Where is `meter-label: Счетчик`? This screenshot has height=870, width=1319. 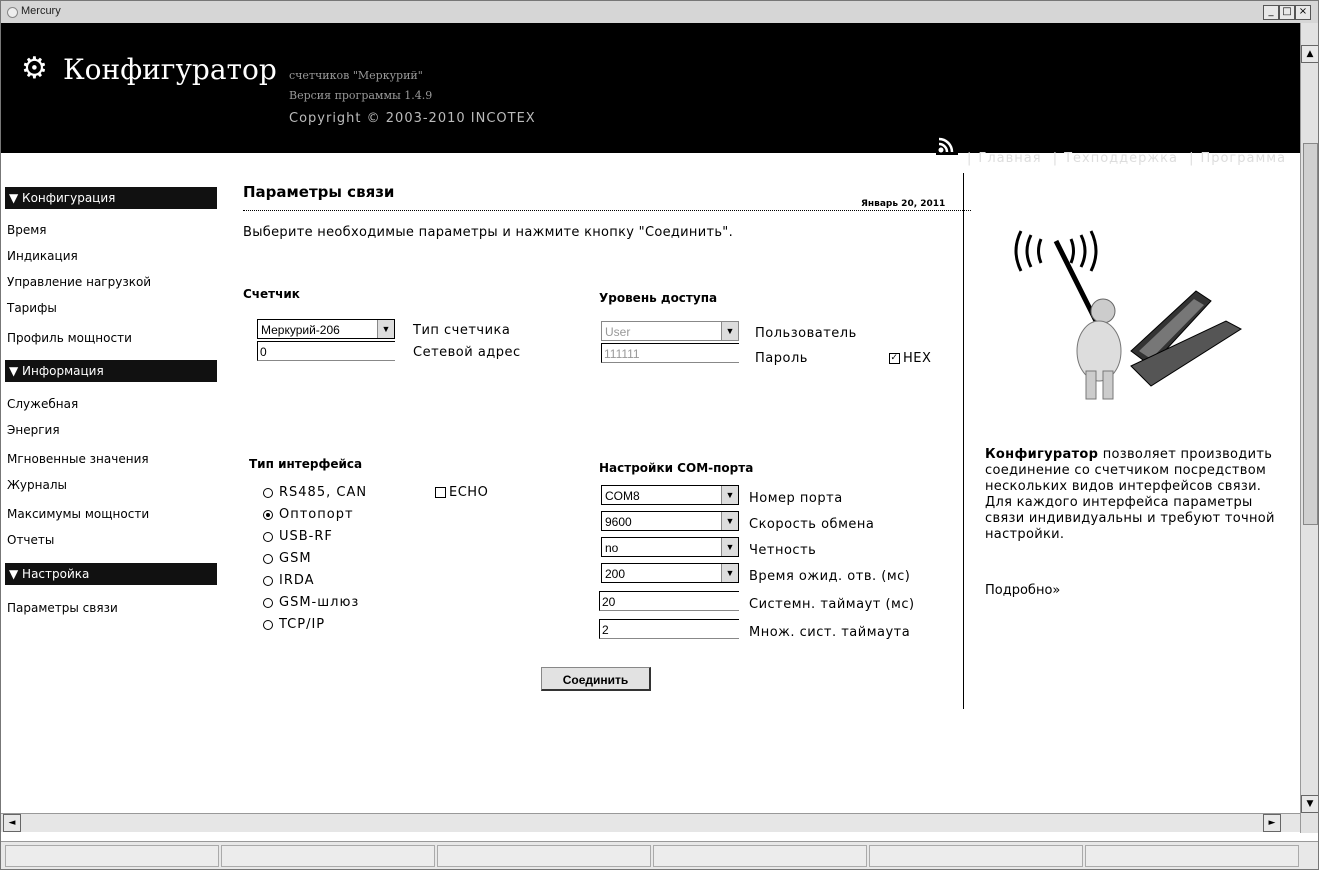 meter-label: Счетчик is located at coordinates (271, 294).